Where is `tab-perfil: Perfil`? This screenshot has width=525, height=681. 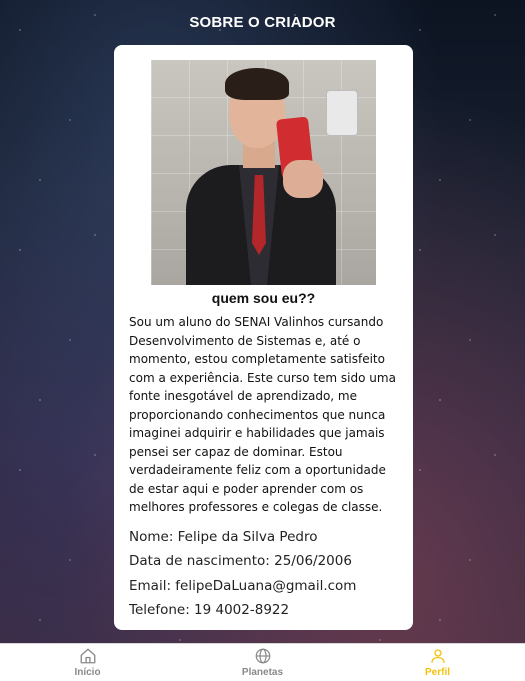 tab-perfil: Perfil is located at coordinates (438, 662).